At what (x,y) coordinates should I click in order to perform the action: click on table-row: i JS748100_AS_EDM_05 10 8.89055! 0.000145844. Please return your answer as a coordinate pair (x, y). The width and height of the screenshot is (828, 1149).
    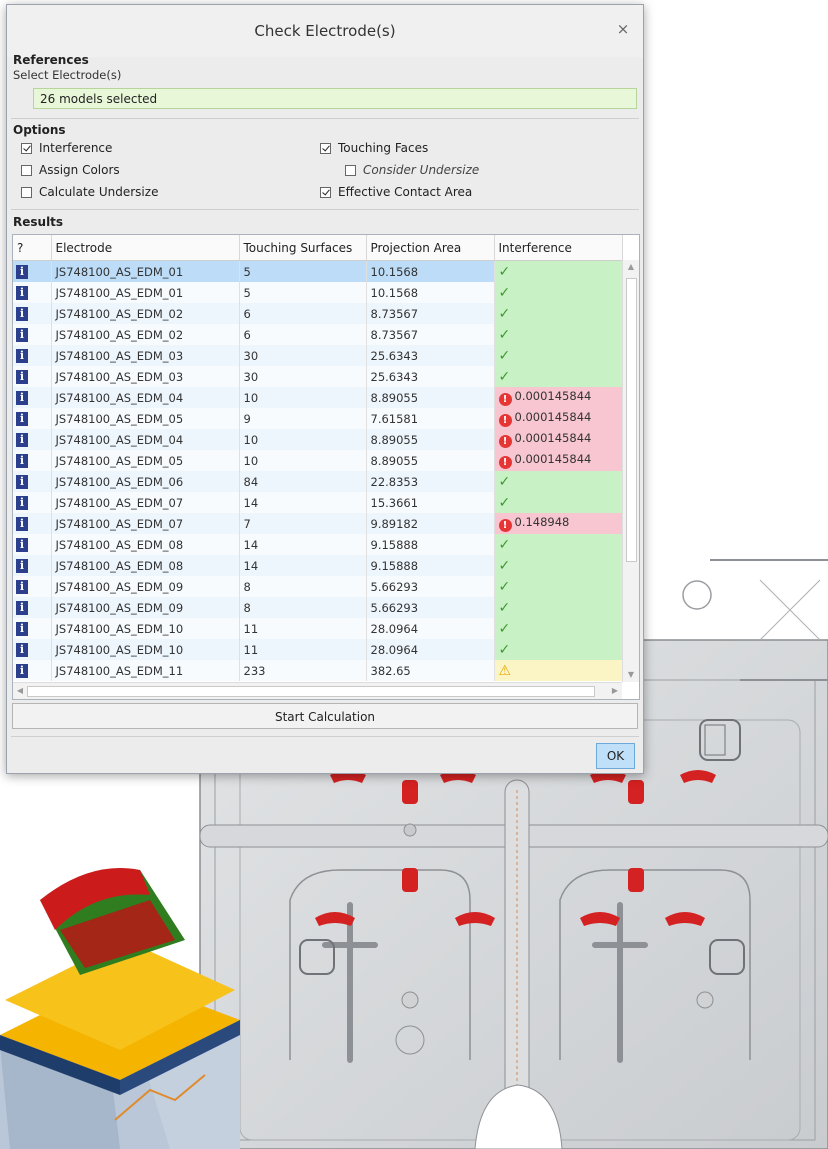
    Looking at the image, I should click on (318, 460).